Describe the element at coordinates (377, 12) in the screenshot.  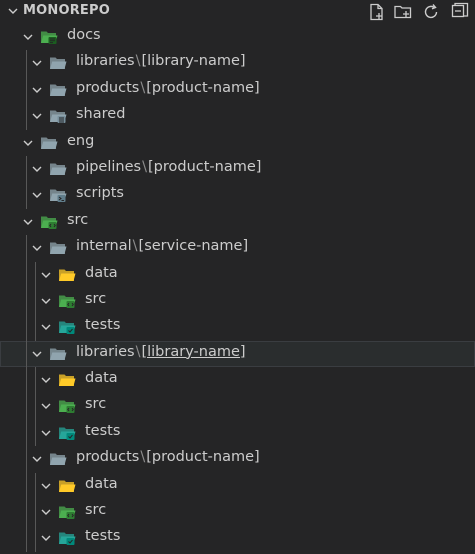
I see `new-file-icon` at that location.